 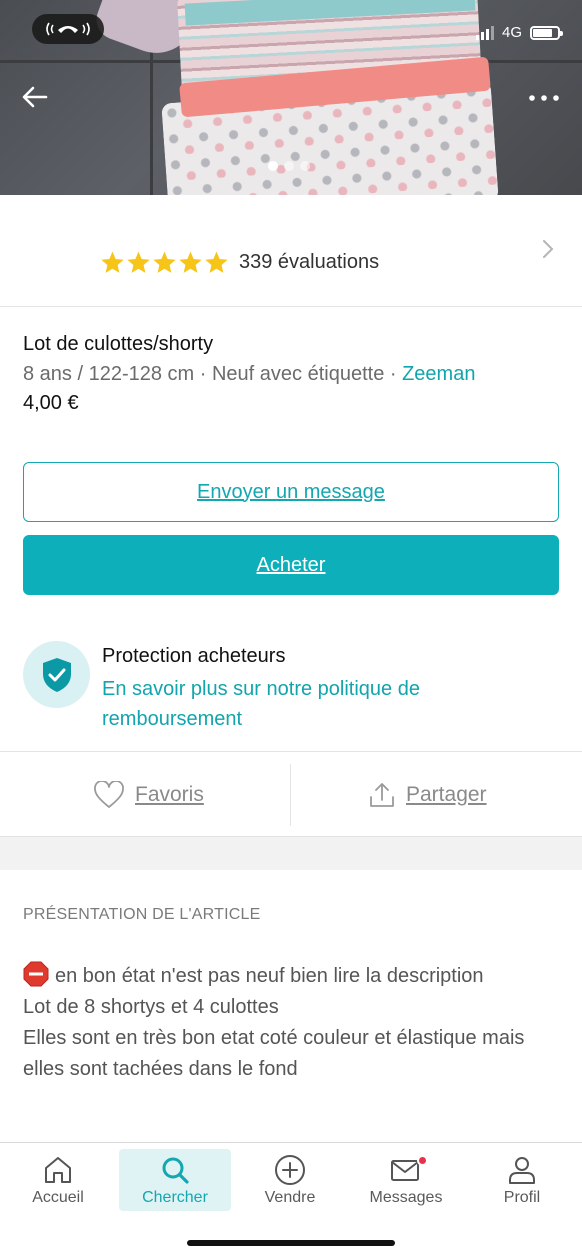 I want to click on tab-sell: Vendre, so click(x=290, y=1180).